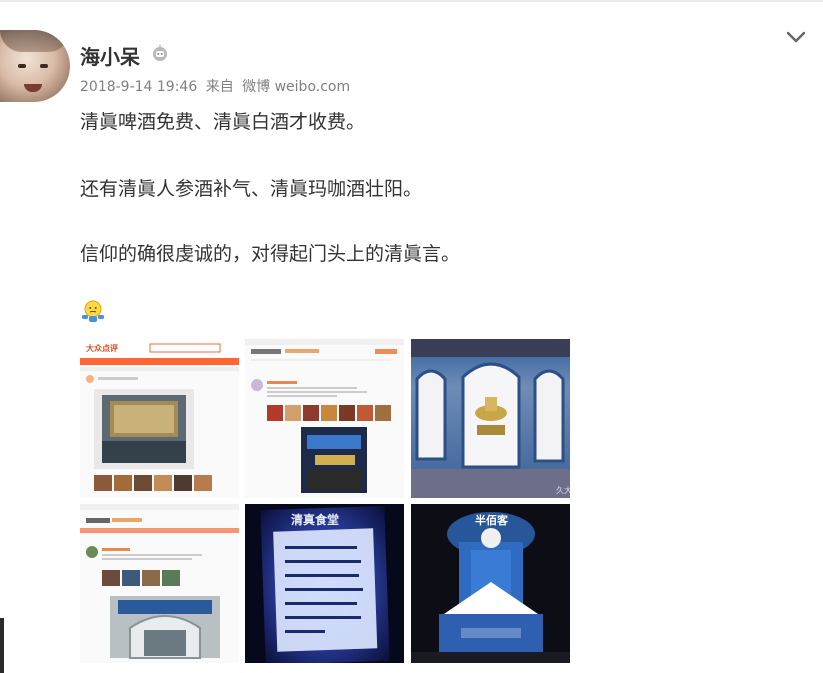  Describe the element at coordinates (411, 1) in the screenshot. I see `top-divider` at that location.